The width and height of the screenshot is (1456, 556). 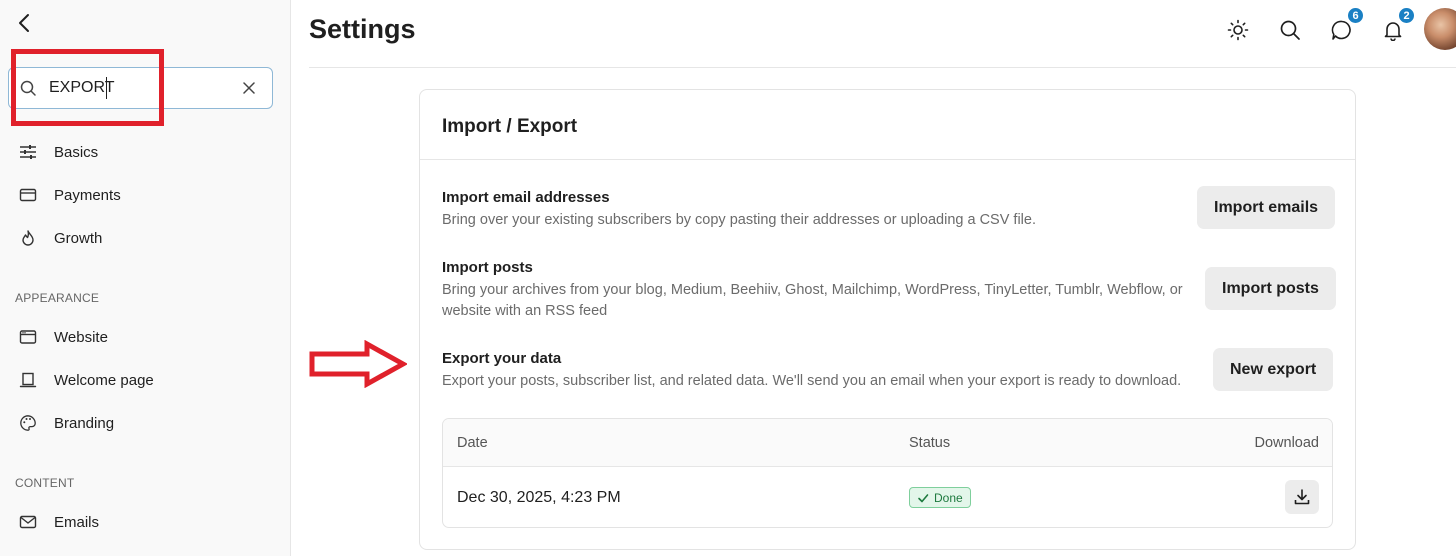 What do you see at coordinates (1406, 15) in the screenshot?
I see `notifications-badge: 2` at bounding box center [1406, 15].